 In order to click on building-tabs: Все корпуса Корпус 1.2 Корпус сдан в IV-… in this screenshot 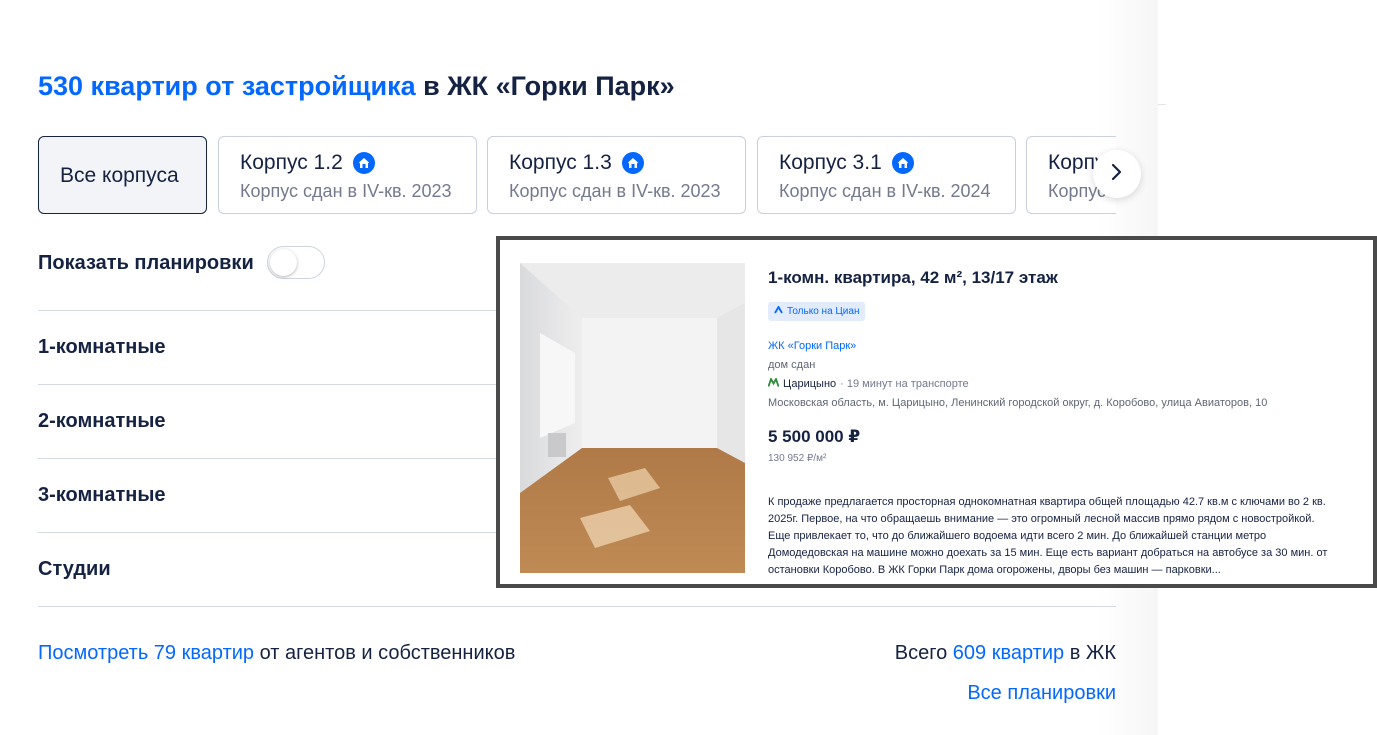, I will do `click(577, 176)`.